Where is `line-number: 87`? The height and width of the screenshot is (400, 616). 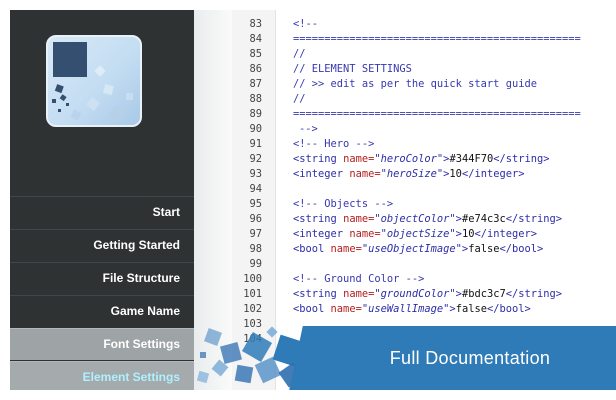 line-number: 87 is located at coordinates (255, 84).